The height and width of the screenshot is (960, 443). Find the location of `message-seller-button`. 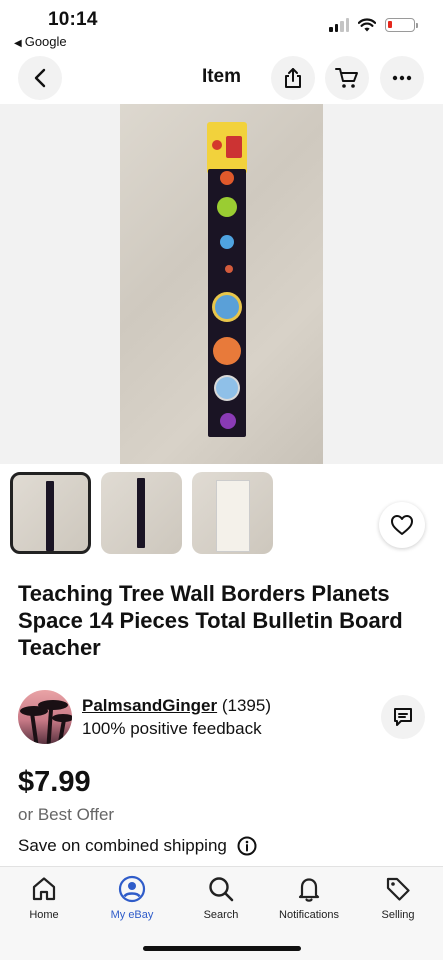

message-seller-button is located at coordinates (403, 717).